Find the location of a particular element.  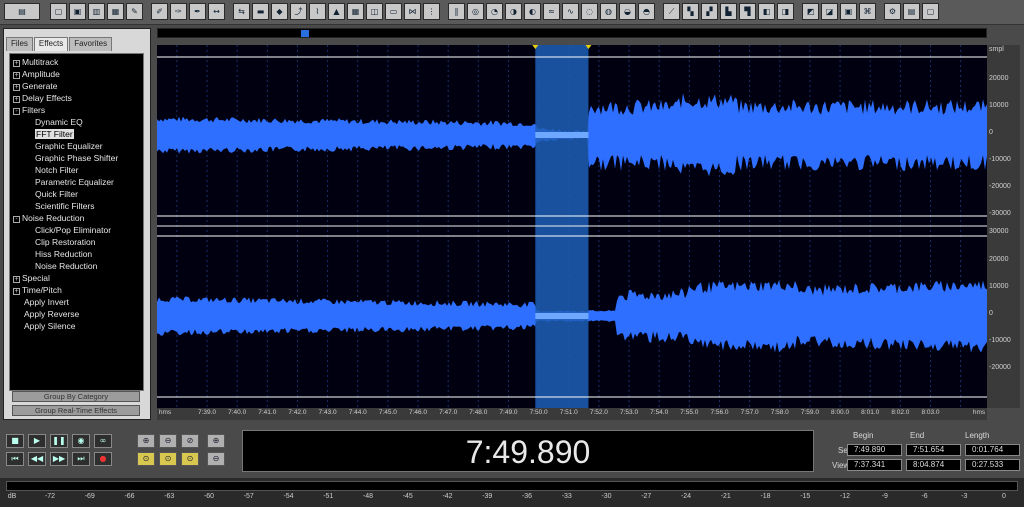

tree-item: + Amplitude is located at coordinates (36, 74).